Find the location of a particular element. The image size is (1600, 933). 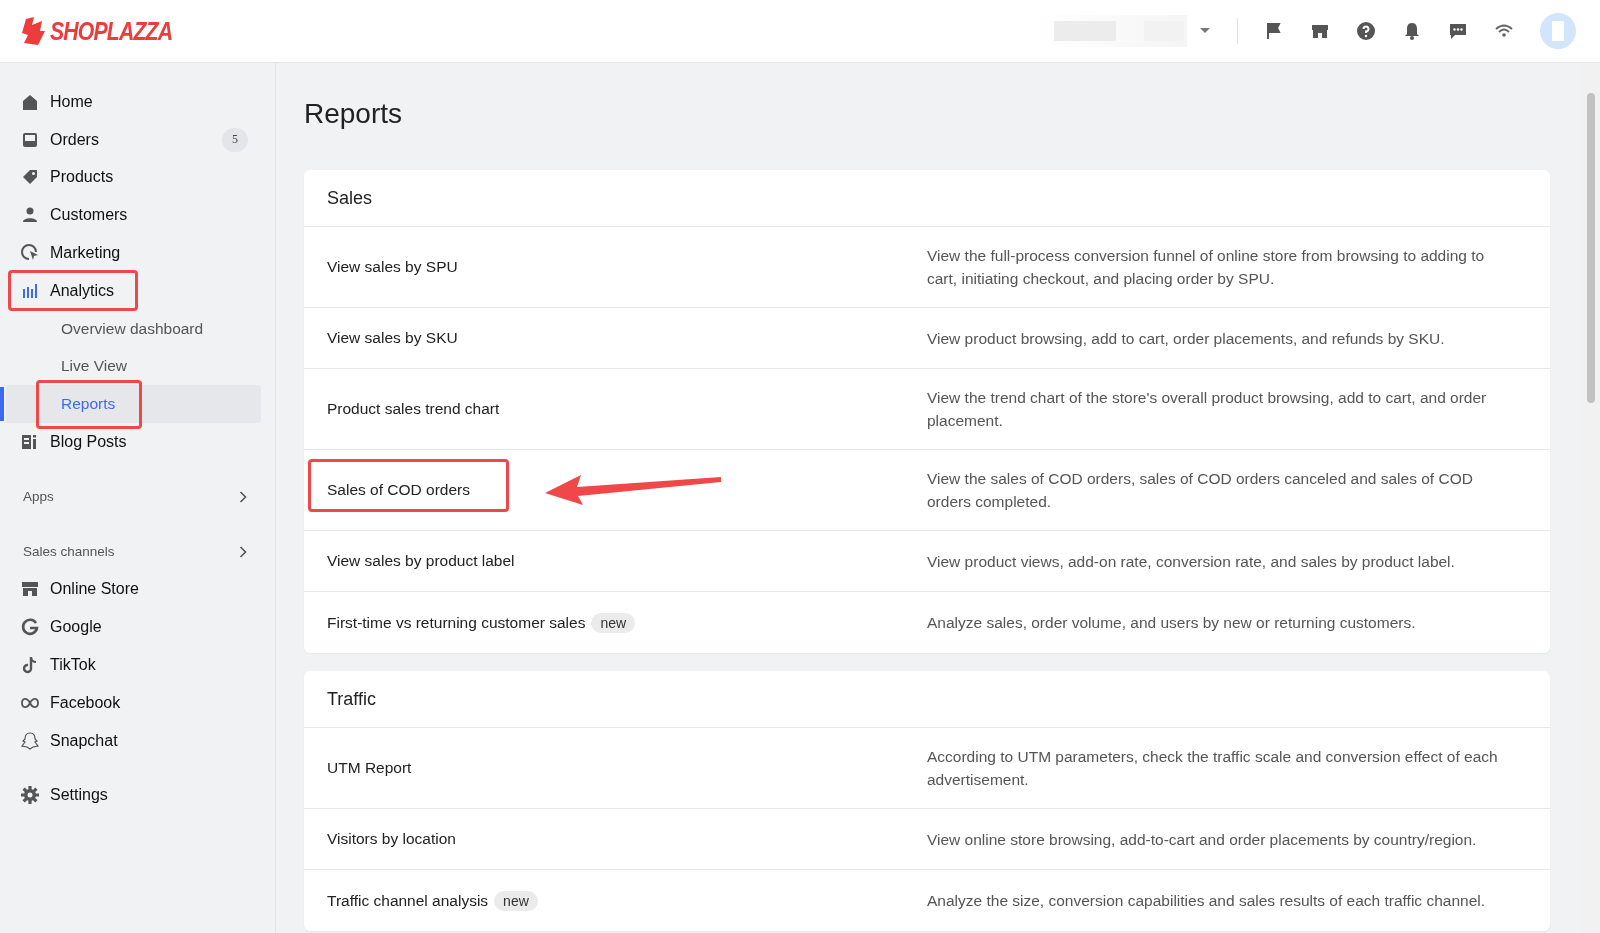

report-link: UTM Report is located at coordinates (369, 768).